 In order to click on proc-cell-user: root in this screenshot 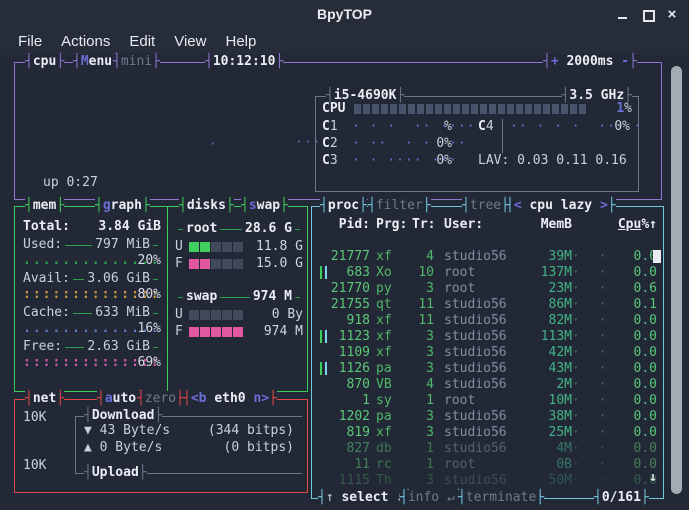, I will do `click(460, 288)`.